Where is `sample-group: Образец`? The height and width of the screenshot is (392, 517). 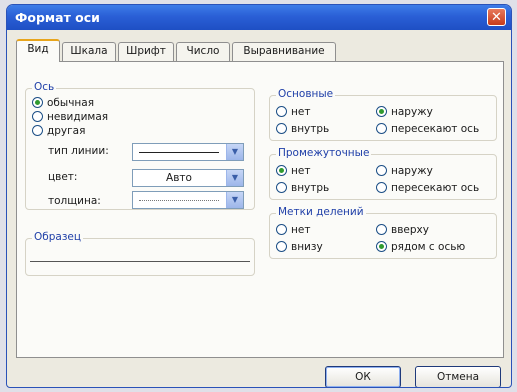 sample-group: Образец is located at coordinates (140, 253).